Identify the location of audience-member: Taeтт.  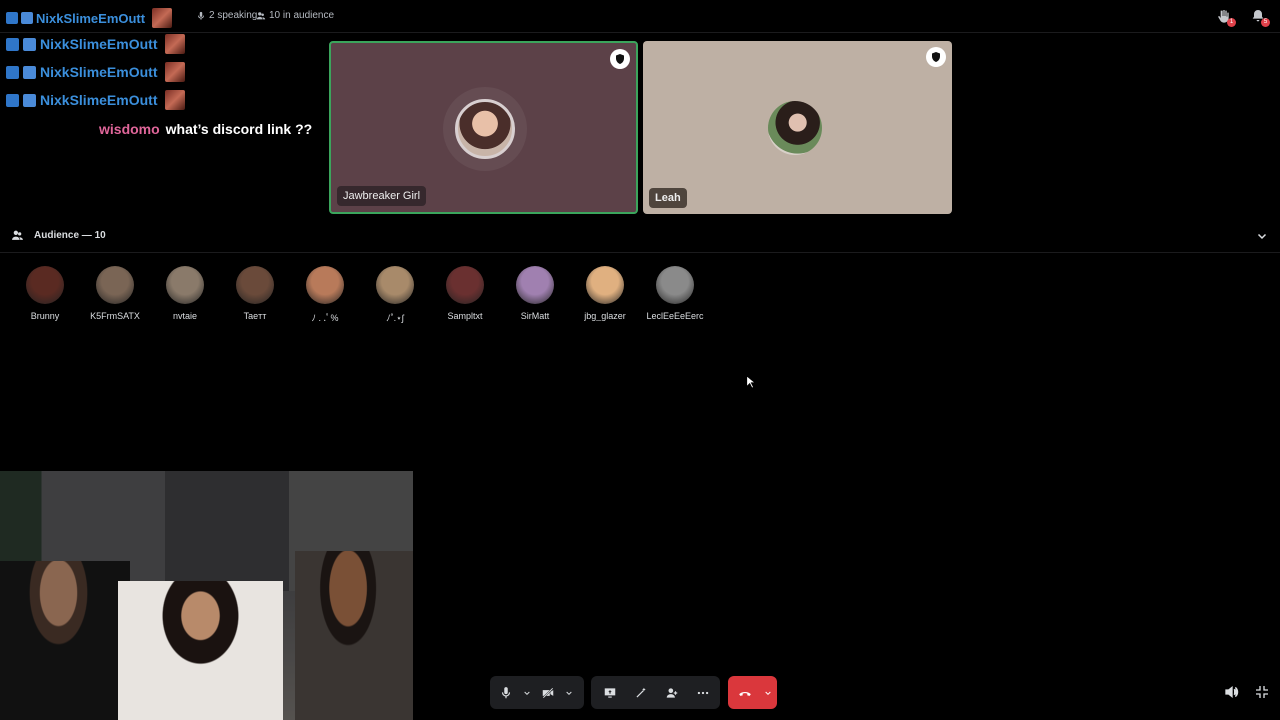
(255, 293).